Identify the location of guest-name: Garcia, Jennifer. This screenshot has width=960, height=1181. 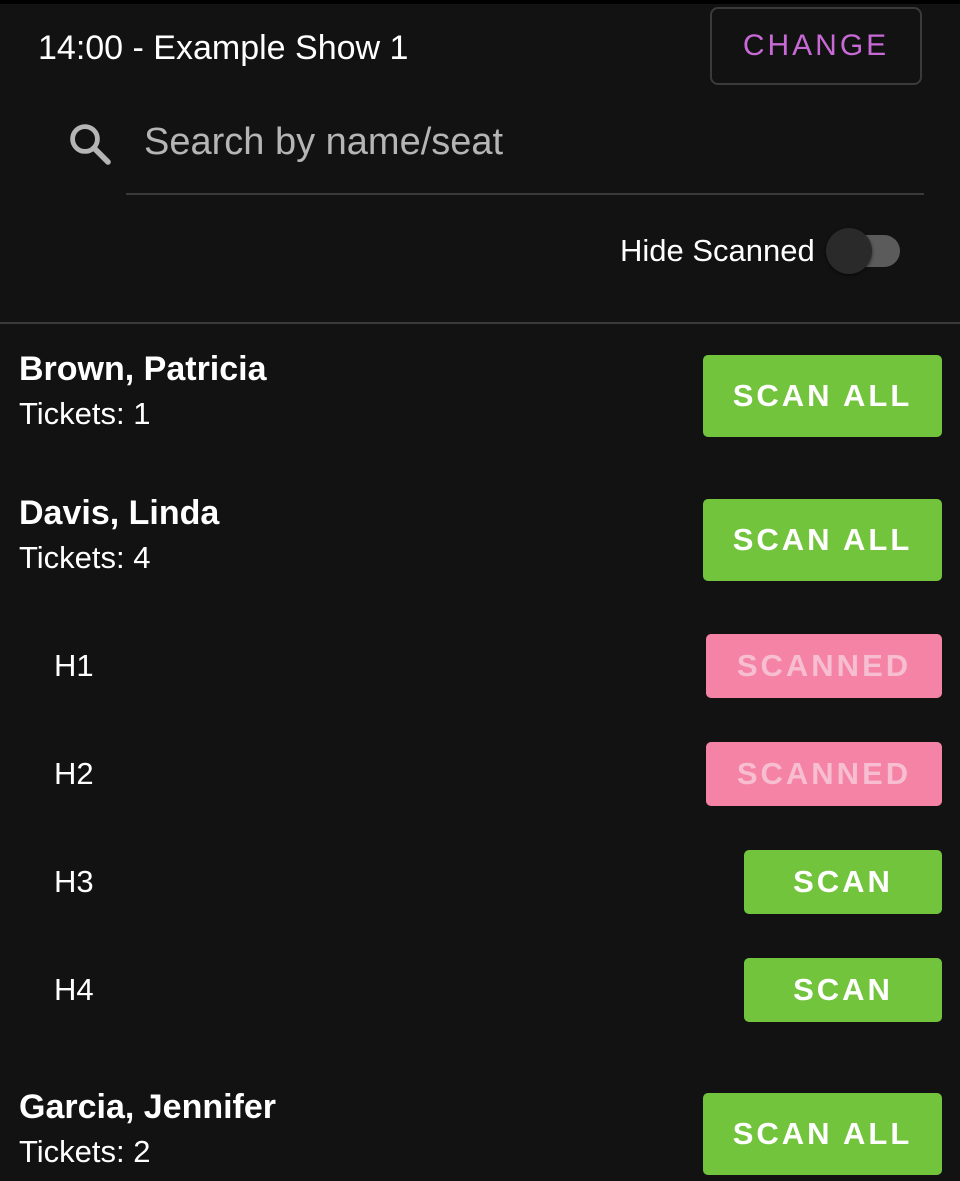
(148, 1107).